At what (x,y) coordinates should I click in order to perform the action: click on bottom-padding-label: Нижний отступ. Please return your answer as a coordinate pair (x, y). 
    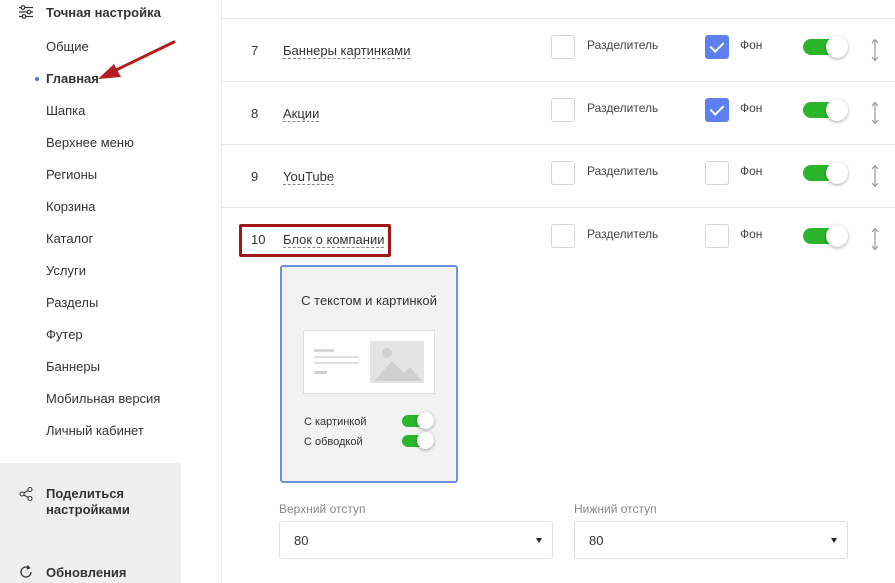
    Looking at the image, I should click on (615, 509).